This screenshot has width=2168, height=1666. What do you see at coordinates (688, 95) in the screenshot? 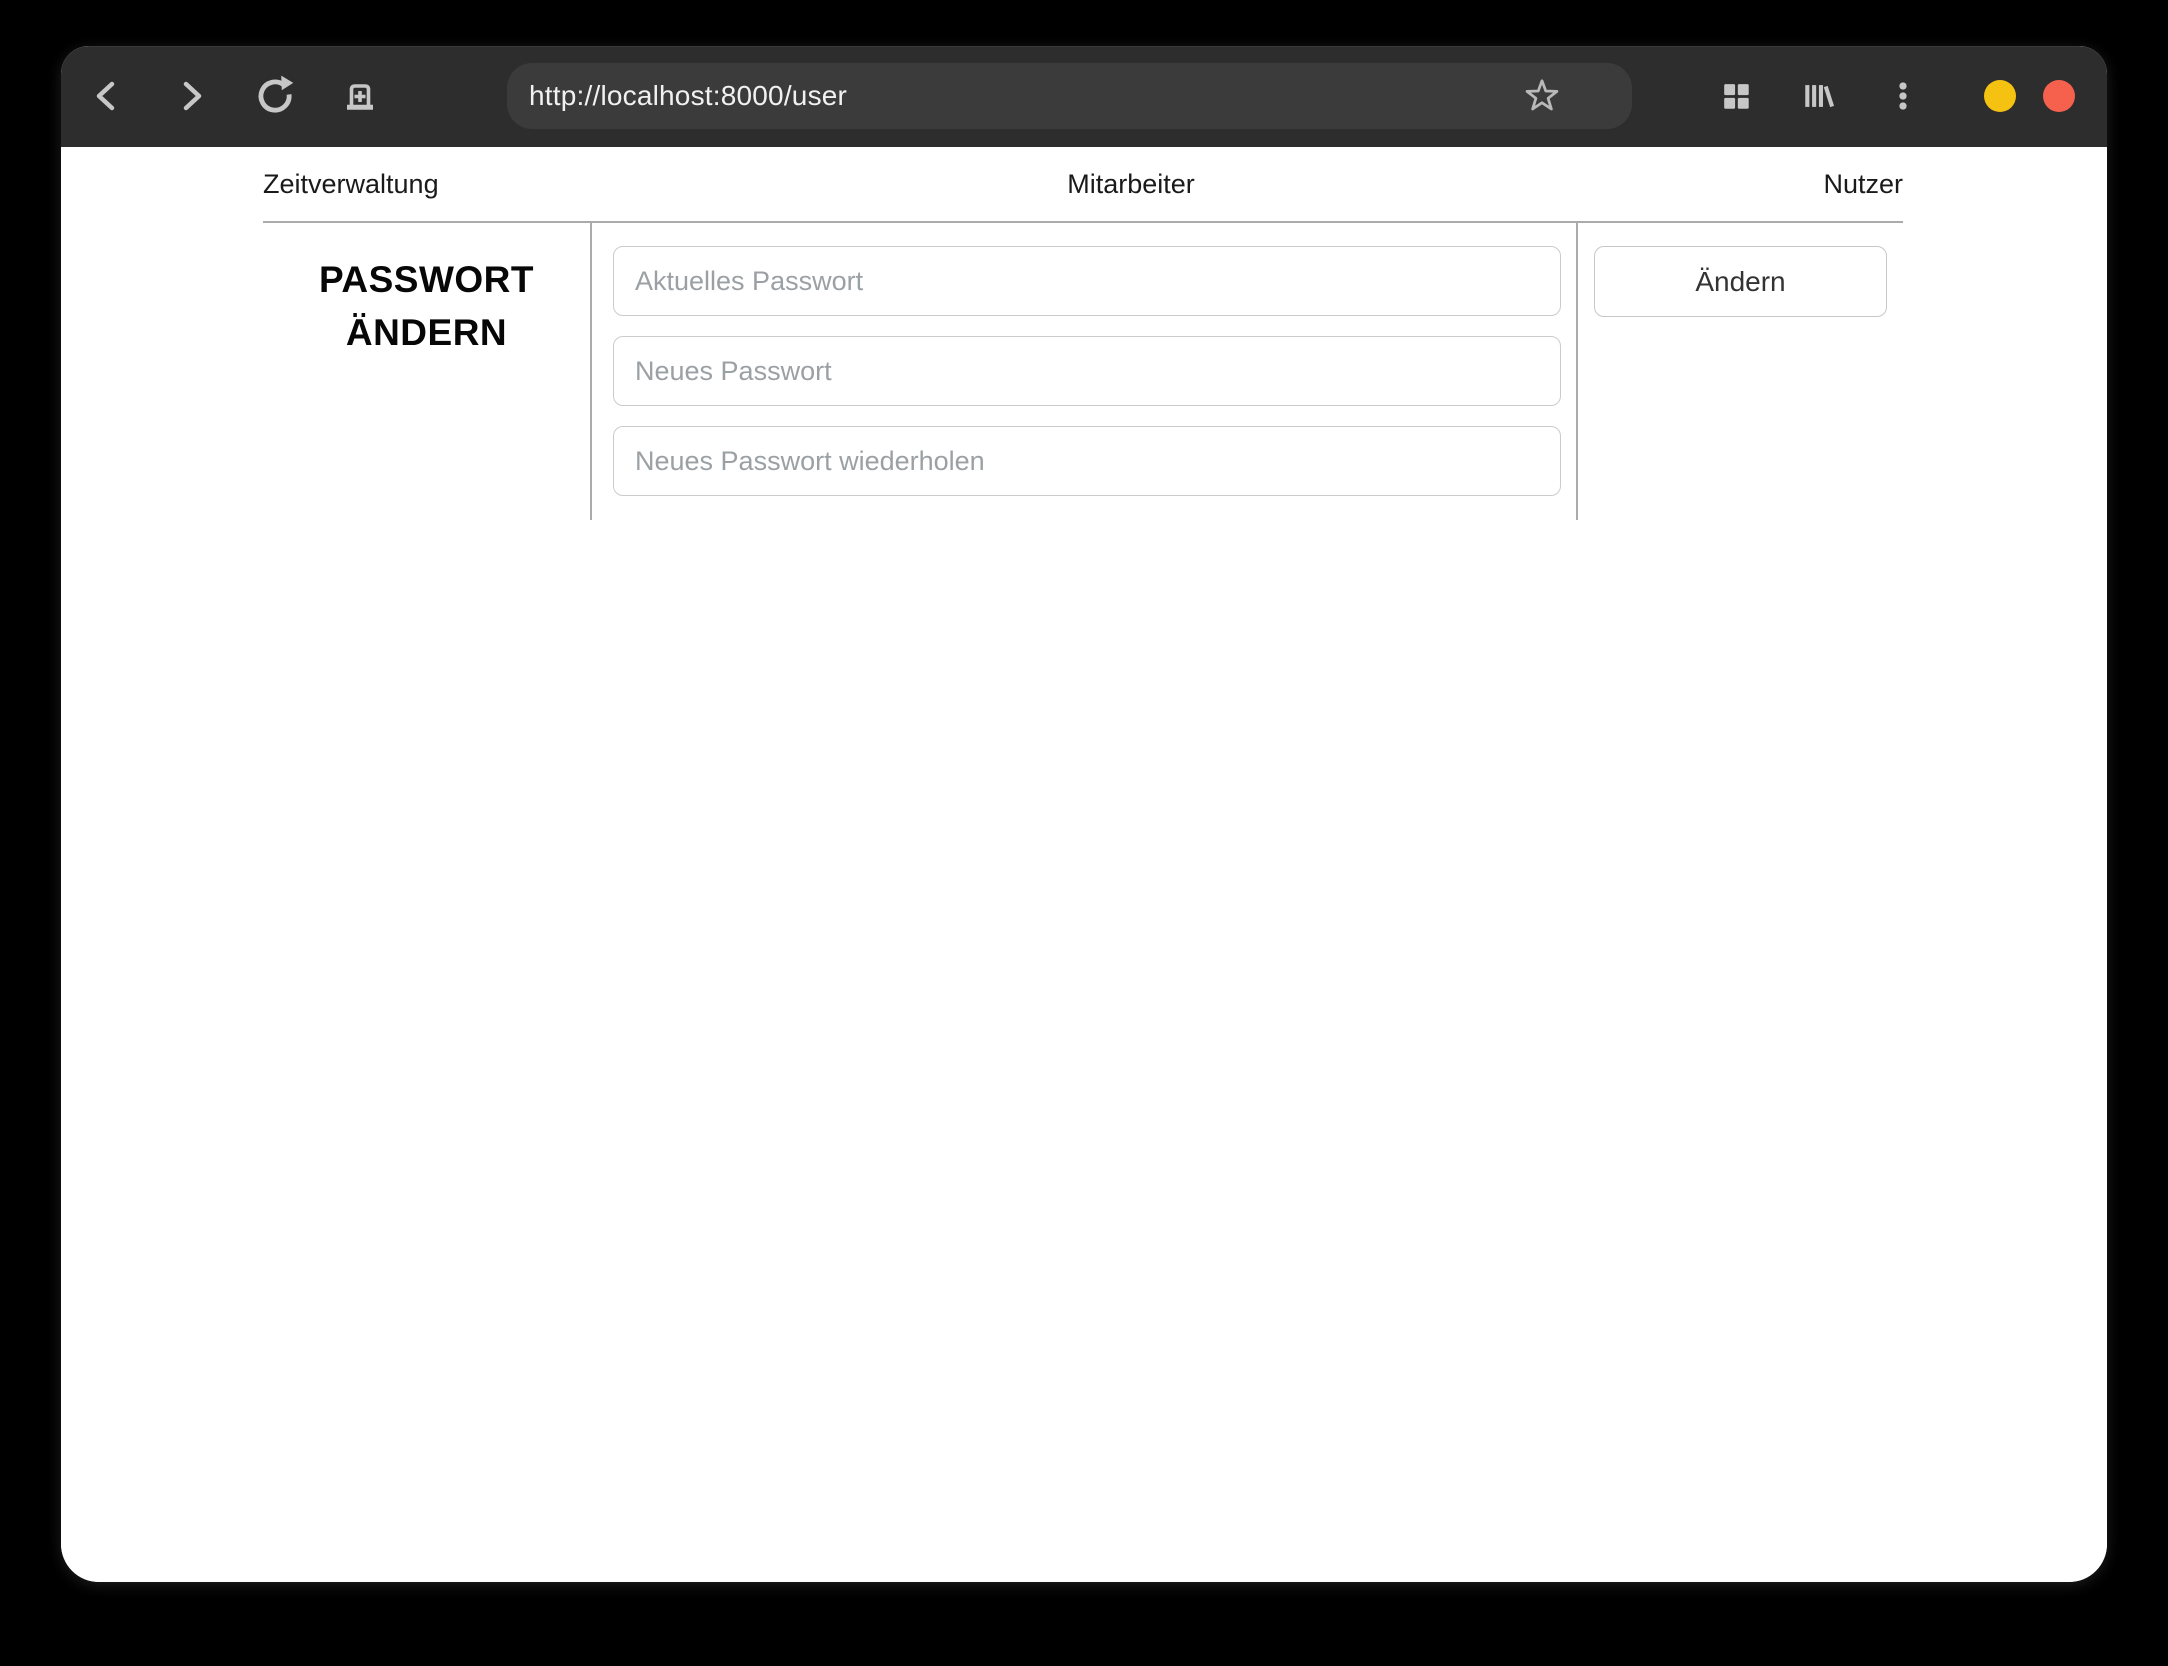
I see `url-text: http://localhost:8000/user` at bounding box center [688, 95].